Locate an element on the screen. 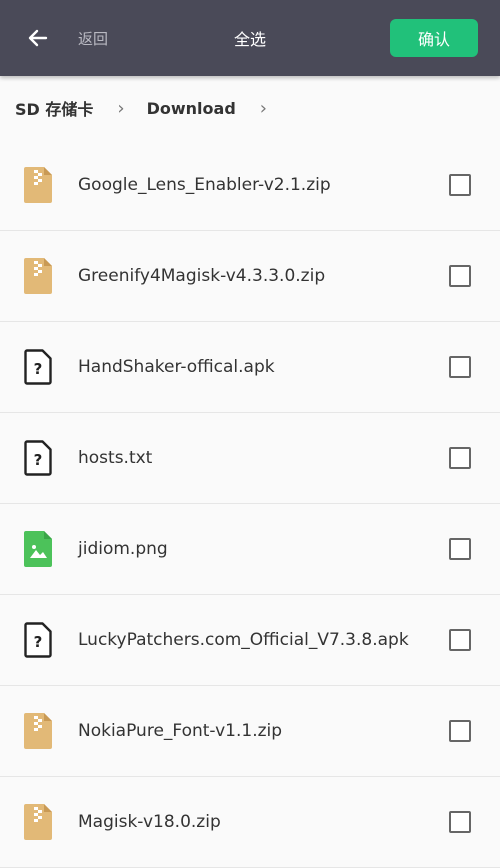 The width and height of the screenshot is (500, 868). image-file-icon is located at coordinates (38, 549).